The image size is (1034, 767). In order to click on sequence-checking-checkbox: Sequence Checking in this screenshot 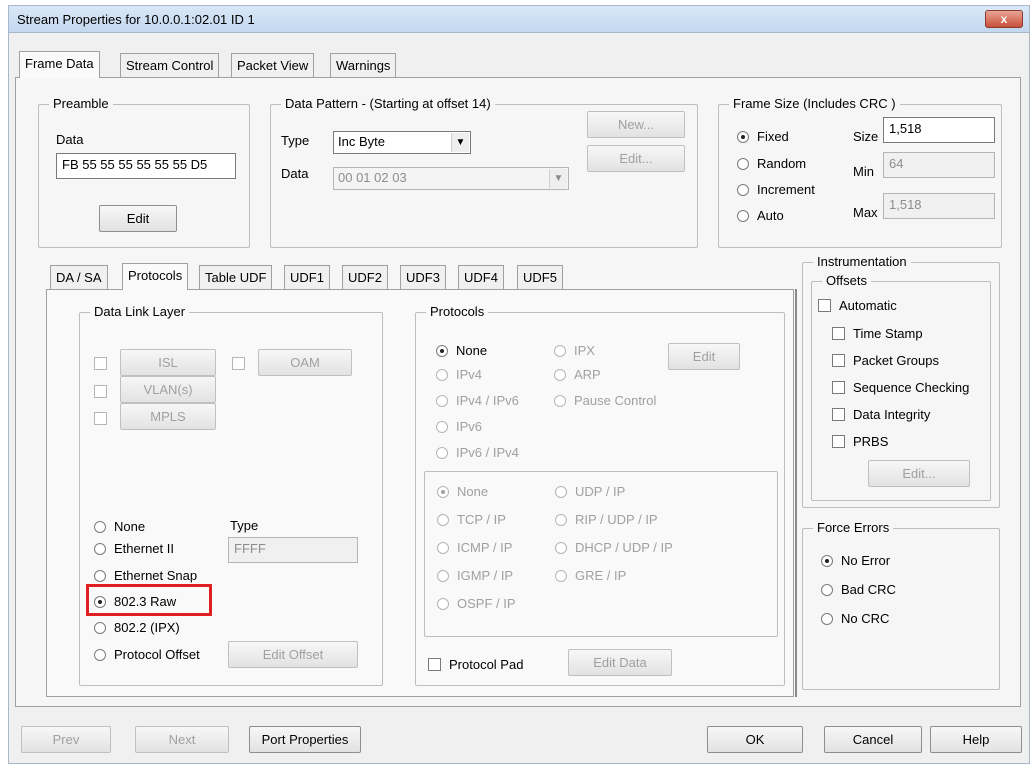, I will do `click(900, 387)`.